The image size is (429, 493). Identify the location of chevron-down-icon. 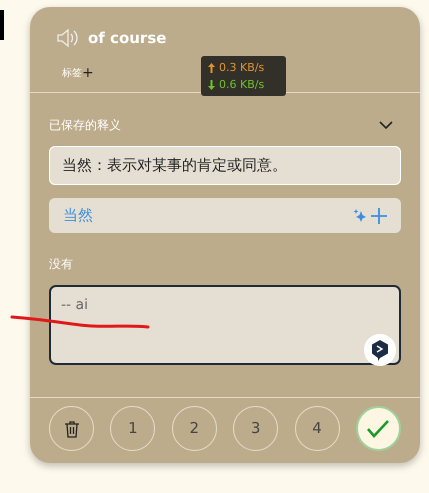
(386, 125).